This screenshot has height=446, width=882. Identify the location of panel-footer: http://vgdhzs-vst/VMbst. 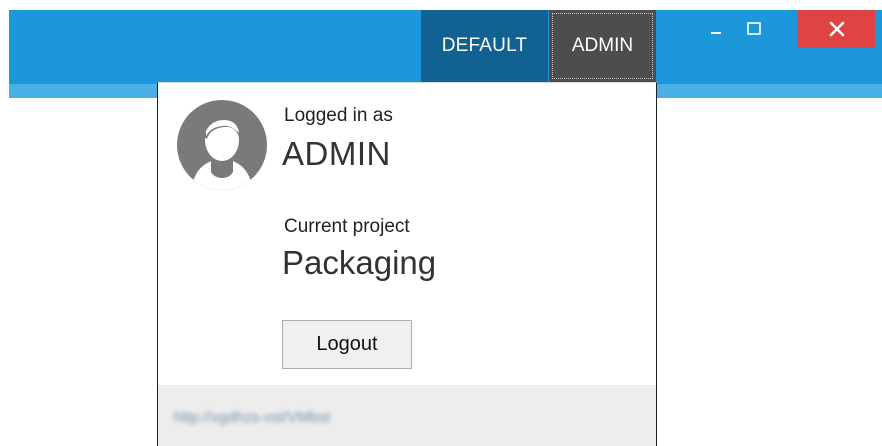
(407, 415).